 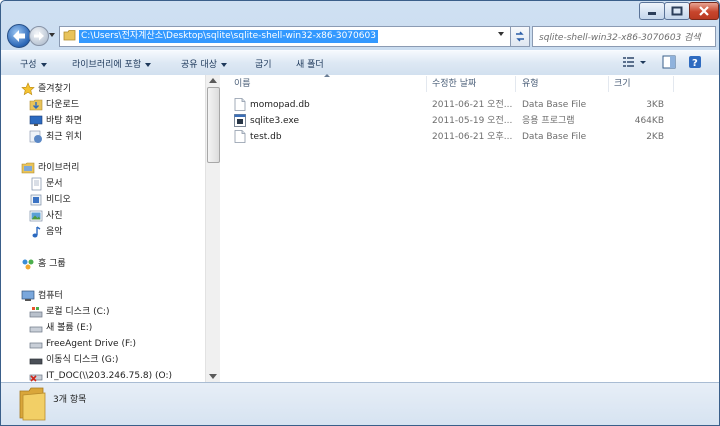 What do you see at coordinates (70, 400) in the screenshot?
I see `item-count: 3개 항목` at bounding box center [70, 400].